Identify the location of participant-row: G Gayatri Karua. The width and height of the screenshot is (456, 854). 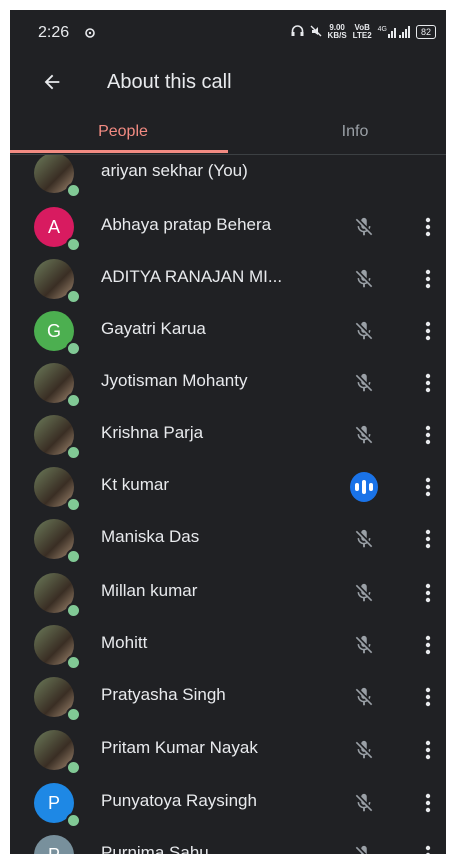
(228, 331).